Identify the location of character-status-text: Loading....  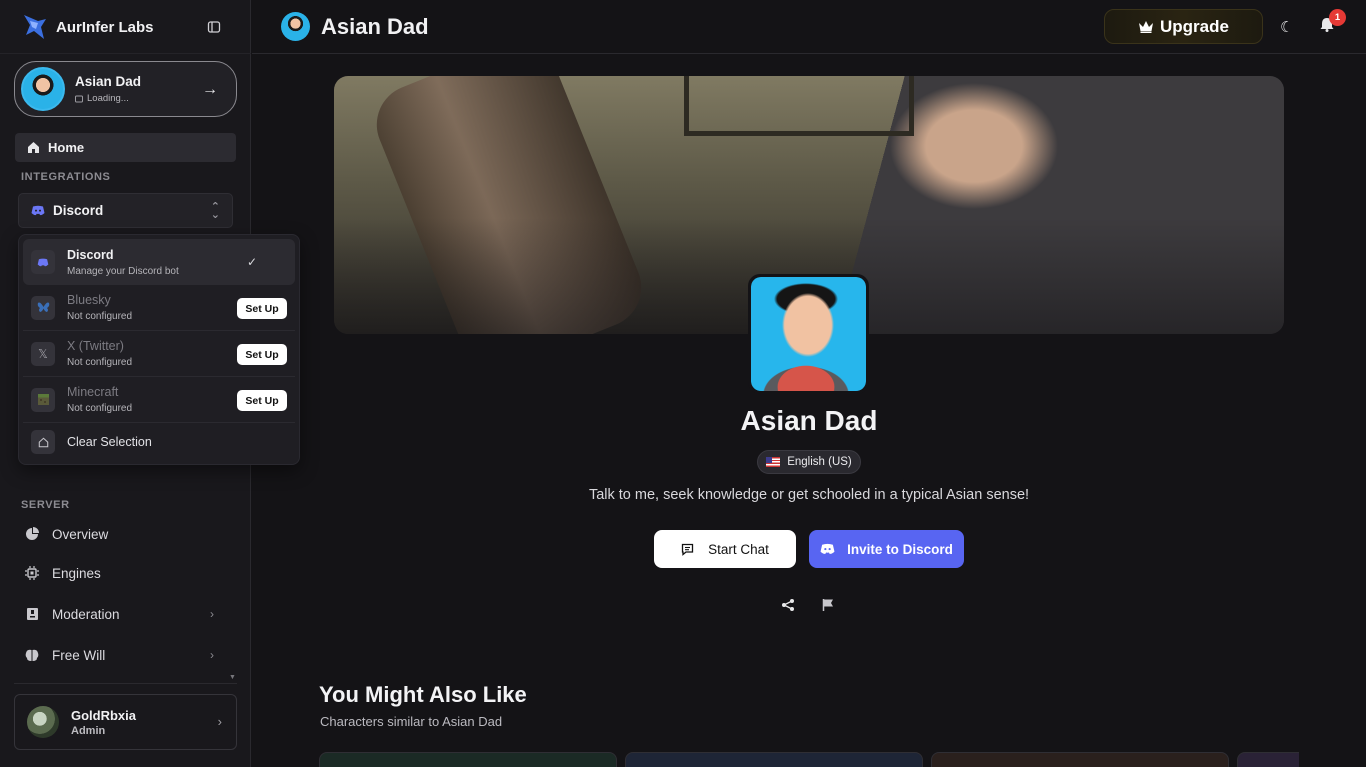
(108, 98).